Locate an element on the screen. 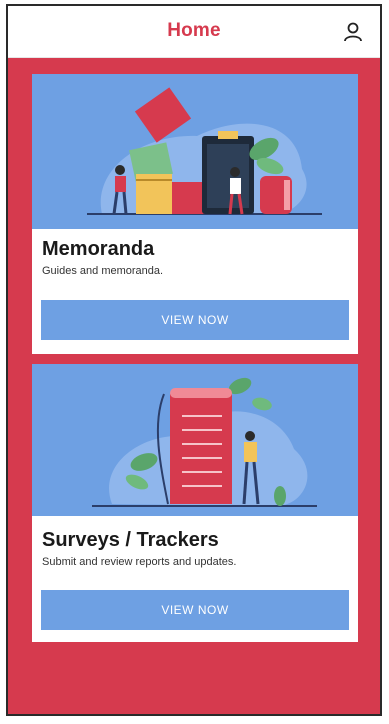 The image size is (389, 724). page-title: Home is located at coordinates (194, 30).